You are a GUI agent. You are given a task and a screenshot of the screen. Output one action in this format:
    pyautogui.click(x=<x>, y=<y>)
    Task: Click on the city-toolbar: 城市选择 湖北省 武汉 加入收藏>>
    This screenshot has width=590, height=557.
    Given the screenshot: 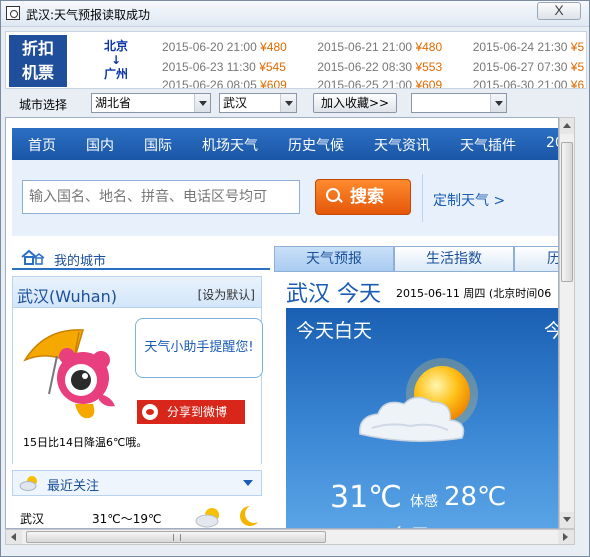 What is the action you would take?
    pyautogui.click(x=296, y=103)
    